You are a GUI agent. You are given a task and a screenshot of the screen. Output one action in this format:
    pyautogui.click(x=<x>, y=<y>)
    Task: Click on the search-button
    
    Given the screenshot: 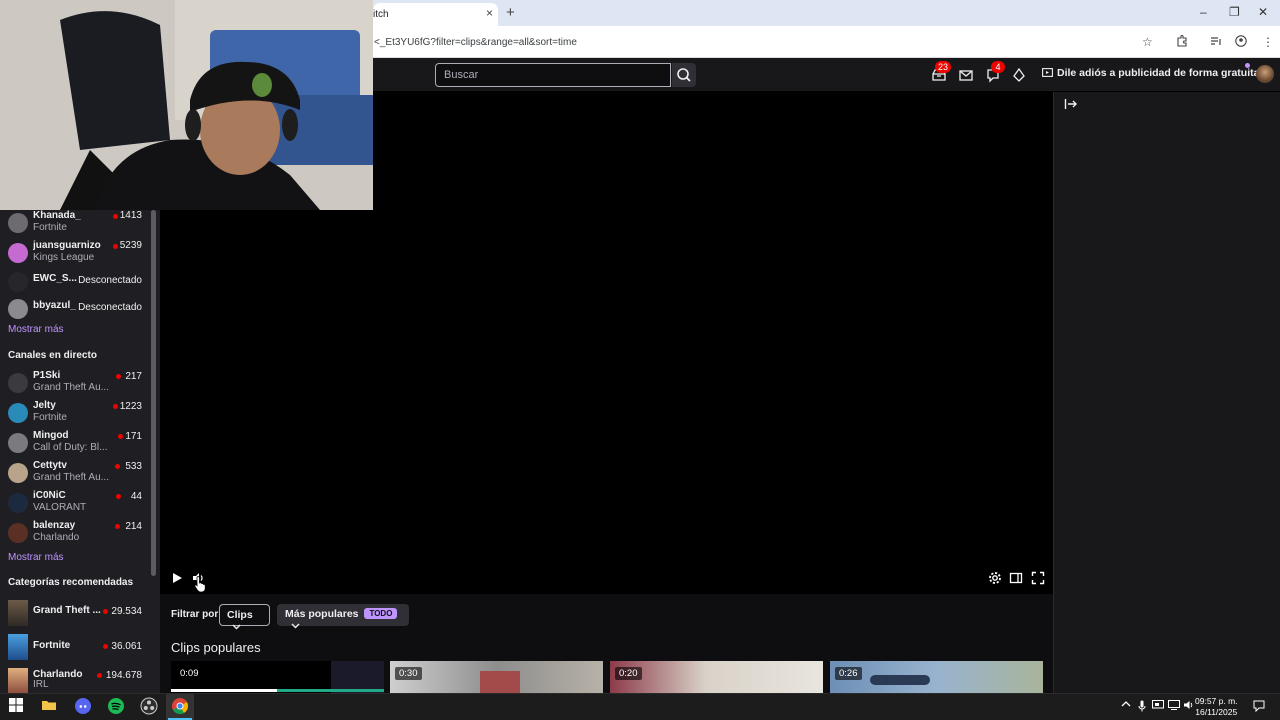 What is the action you would take?
    pyautogui.click(x=684, y=75)
    